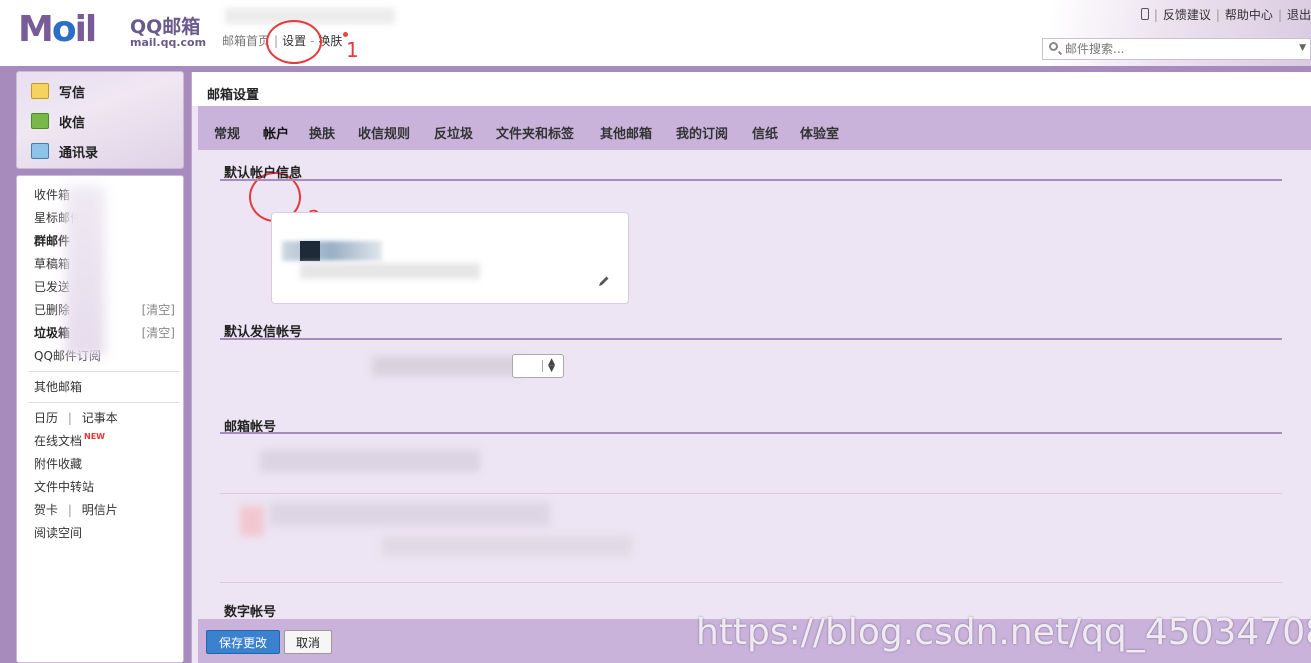 This screenshot has height=663, width=1311. Describe the element at coordinates (308, 642) in the screenshot. I see `cancel-button: 取消` at that location.